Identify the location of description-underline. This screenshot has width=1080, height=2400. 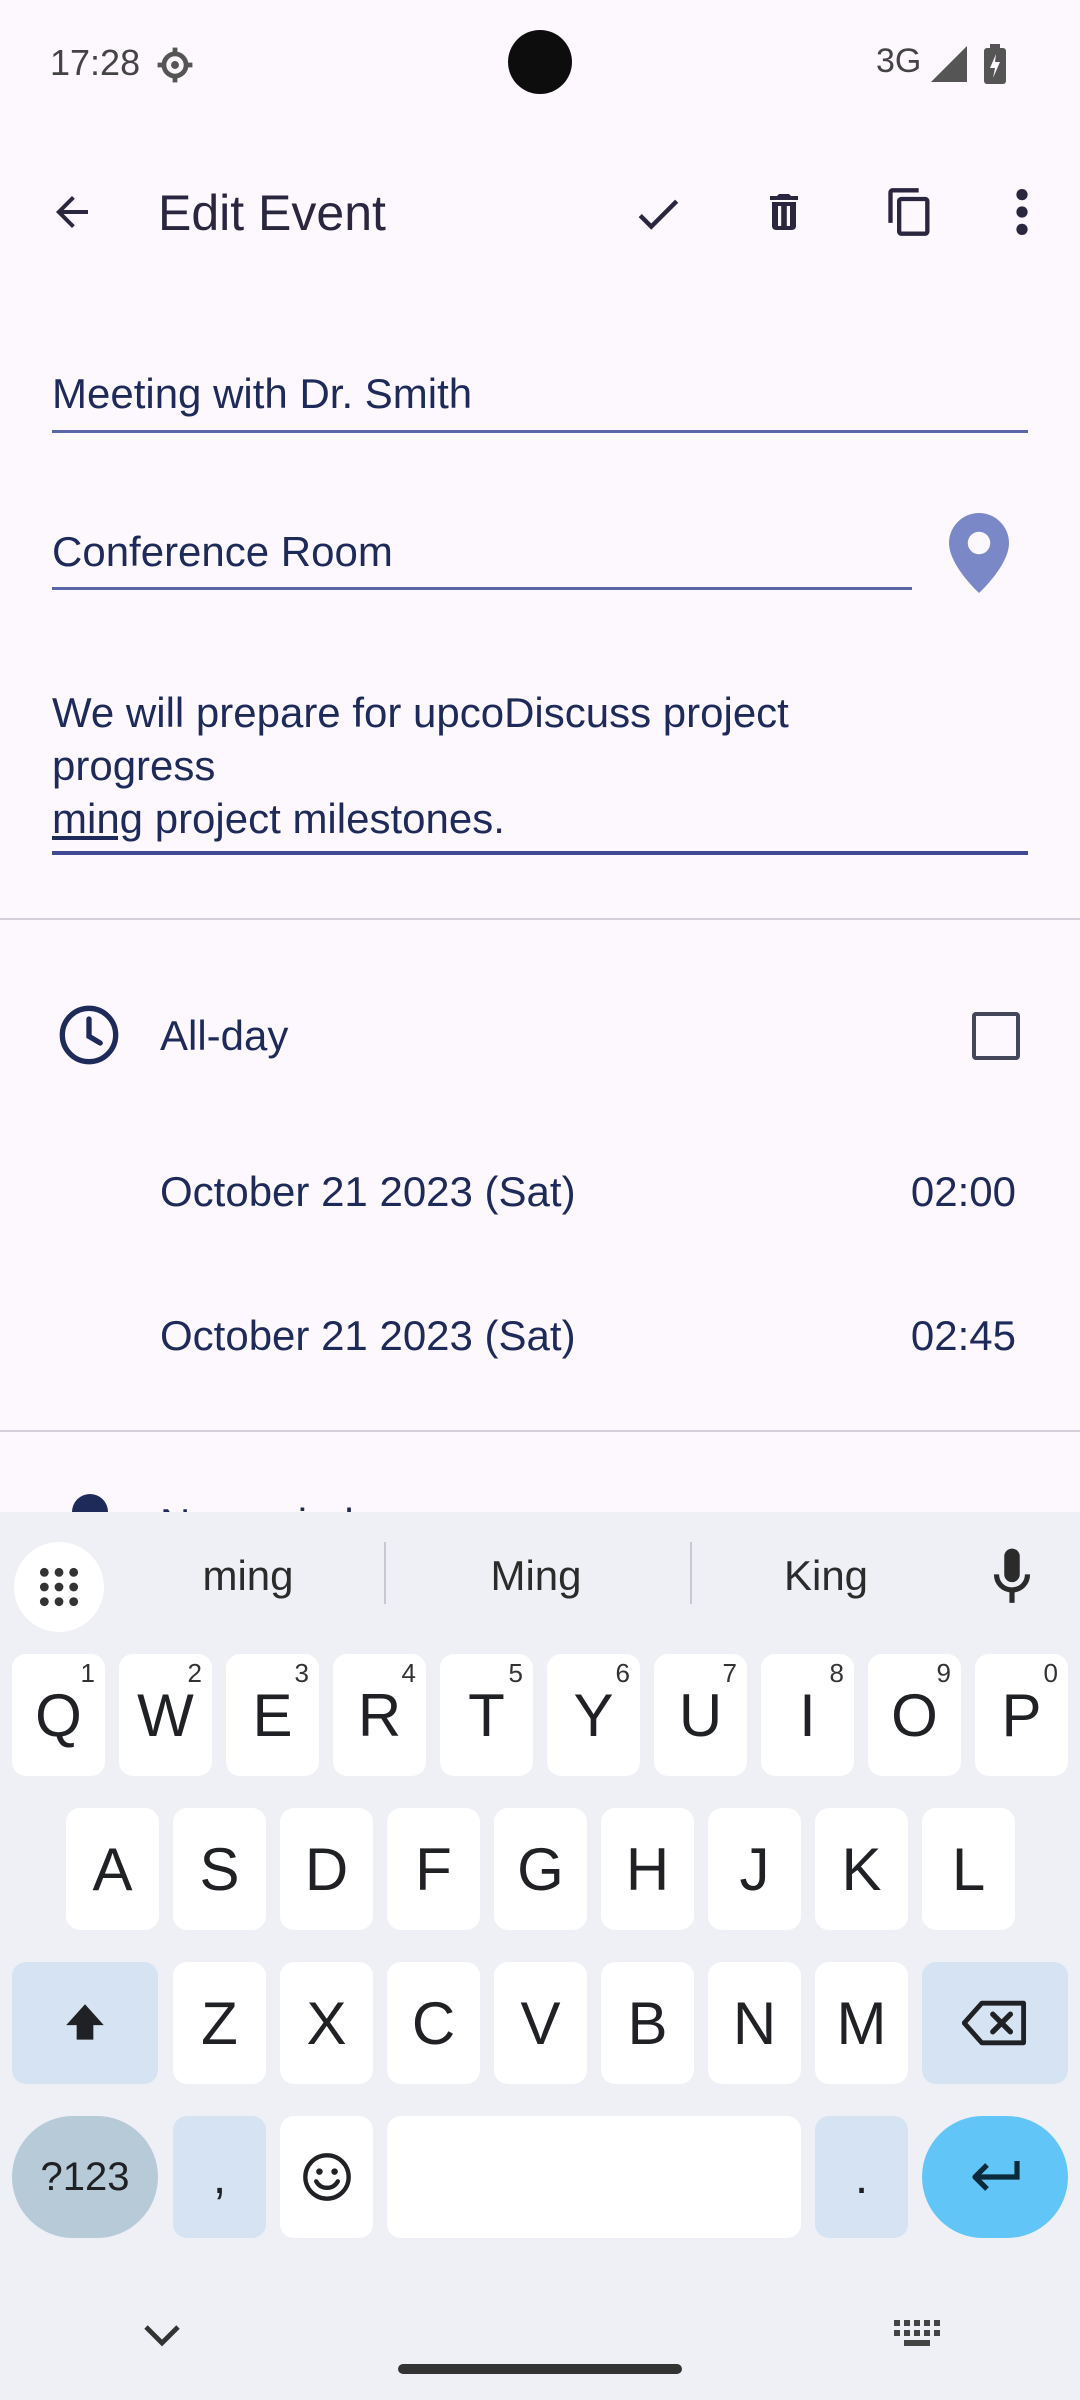
(540, 853).